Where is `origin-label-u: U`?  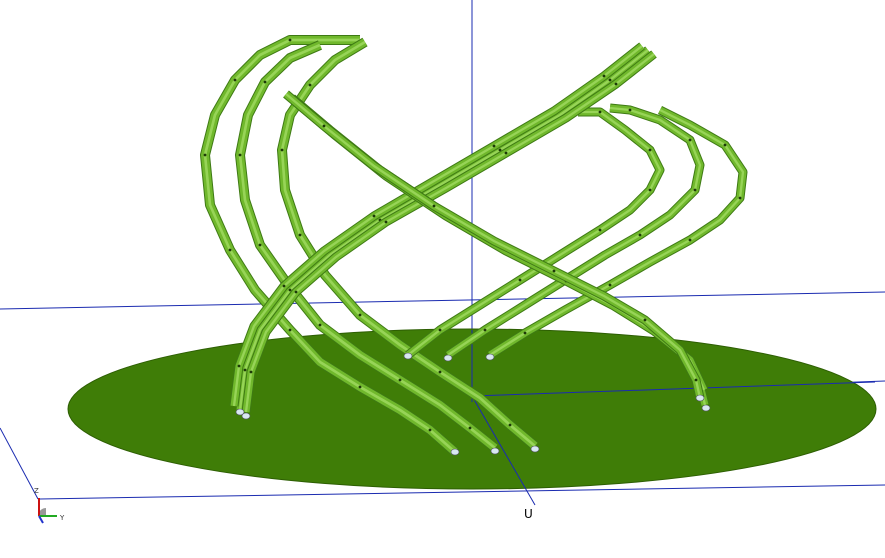 origin-label-u: U is located at coordinates (528, 514).